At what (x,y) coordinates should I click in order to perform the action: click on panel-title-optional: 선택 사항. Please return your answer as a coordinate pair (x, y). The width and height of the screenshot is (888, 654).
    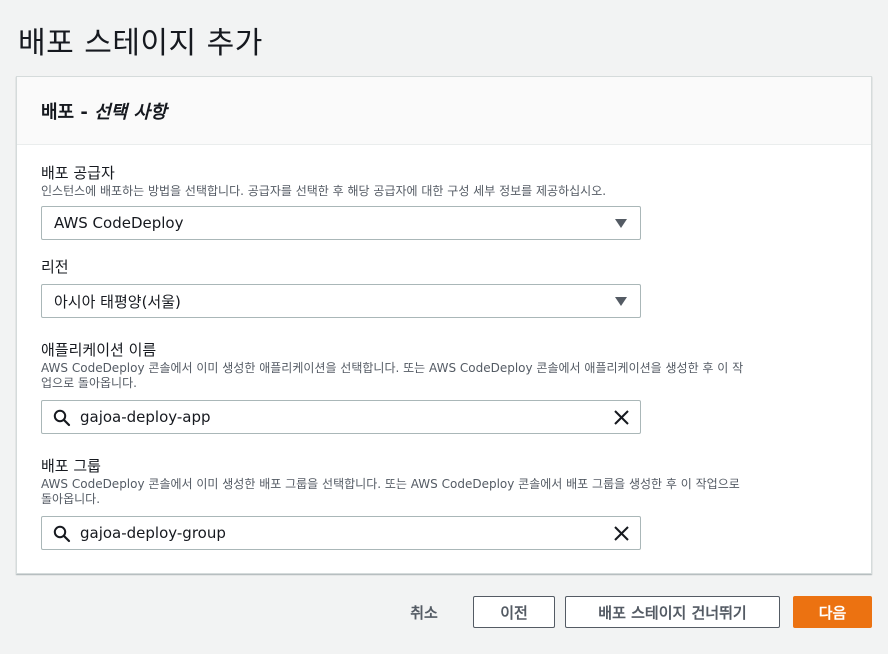
    Looking at the image, I should click on (130, 112).